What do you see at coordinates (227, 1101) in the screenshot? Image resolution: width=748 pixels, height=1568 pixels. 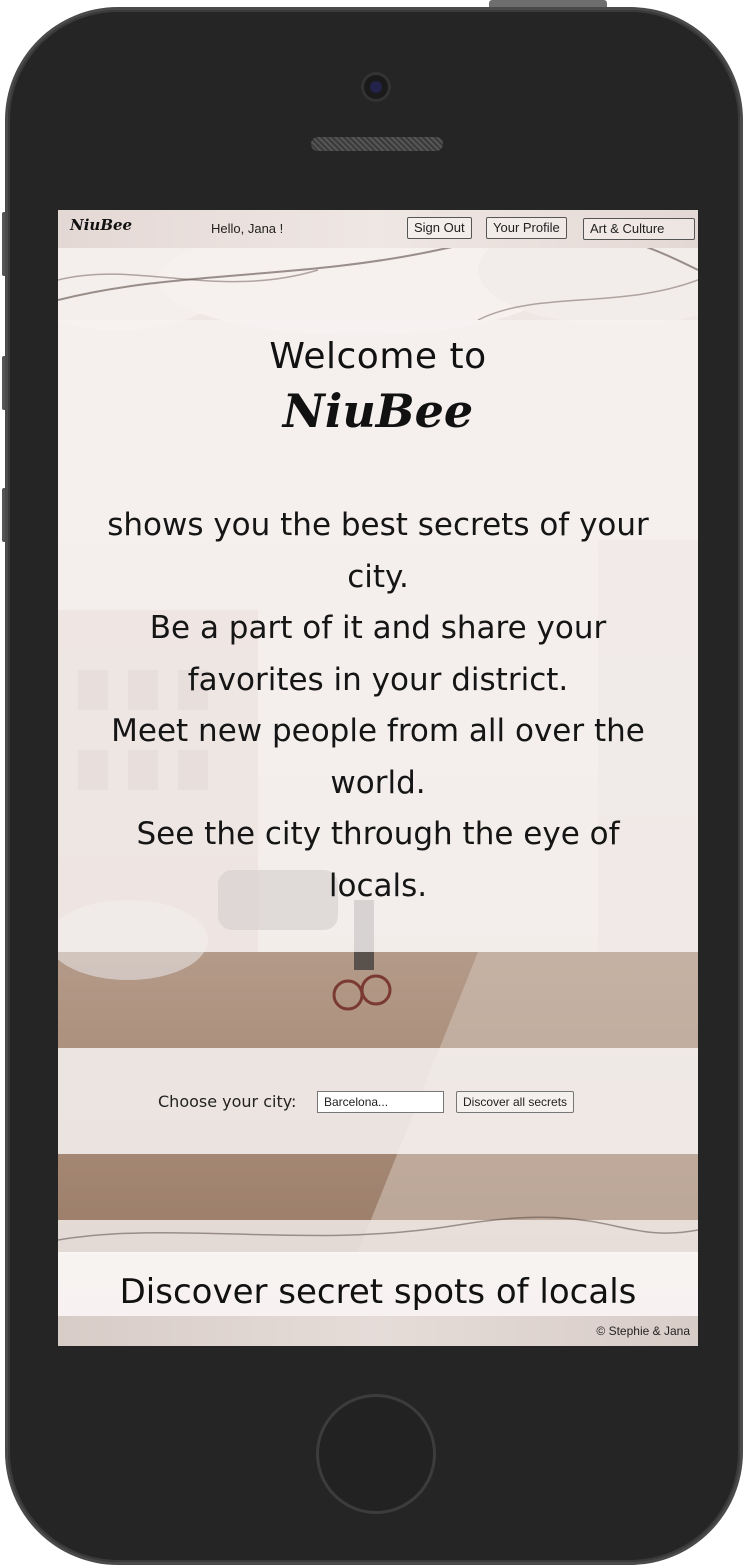 I see `choose-city-label: Choose your city:` at bounding box center [227, 1101].